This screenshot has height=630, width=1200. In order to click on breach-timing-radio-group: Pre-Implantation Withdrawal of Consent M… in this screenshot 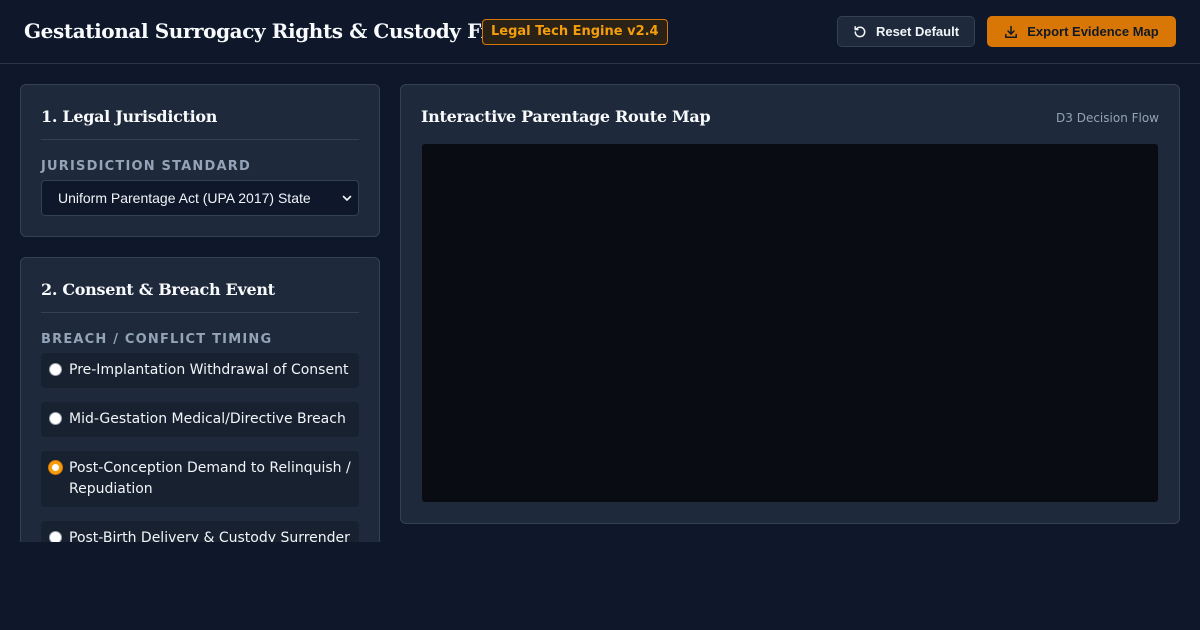, I will do `click(200, 447)`.